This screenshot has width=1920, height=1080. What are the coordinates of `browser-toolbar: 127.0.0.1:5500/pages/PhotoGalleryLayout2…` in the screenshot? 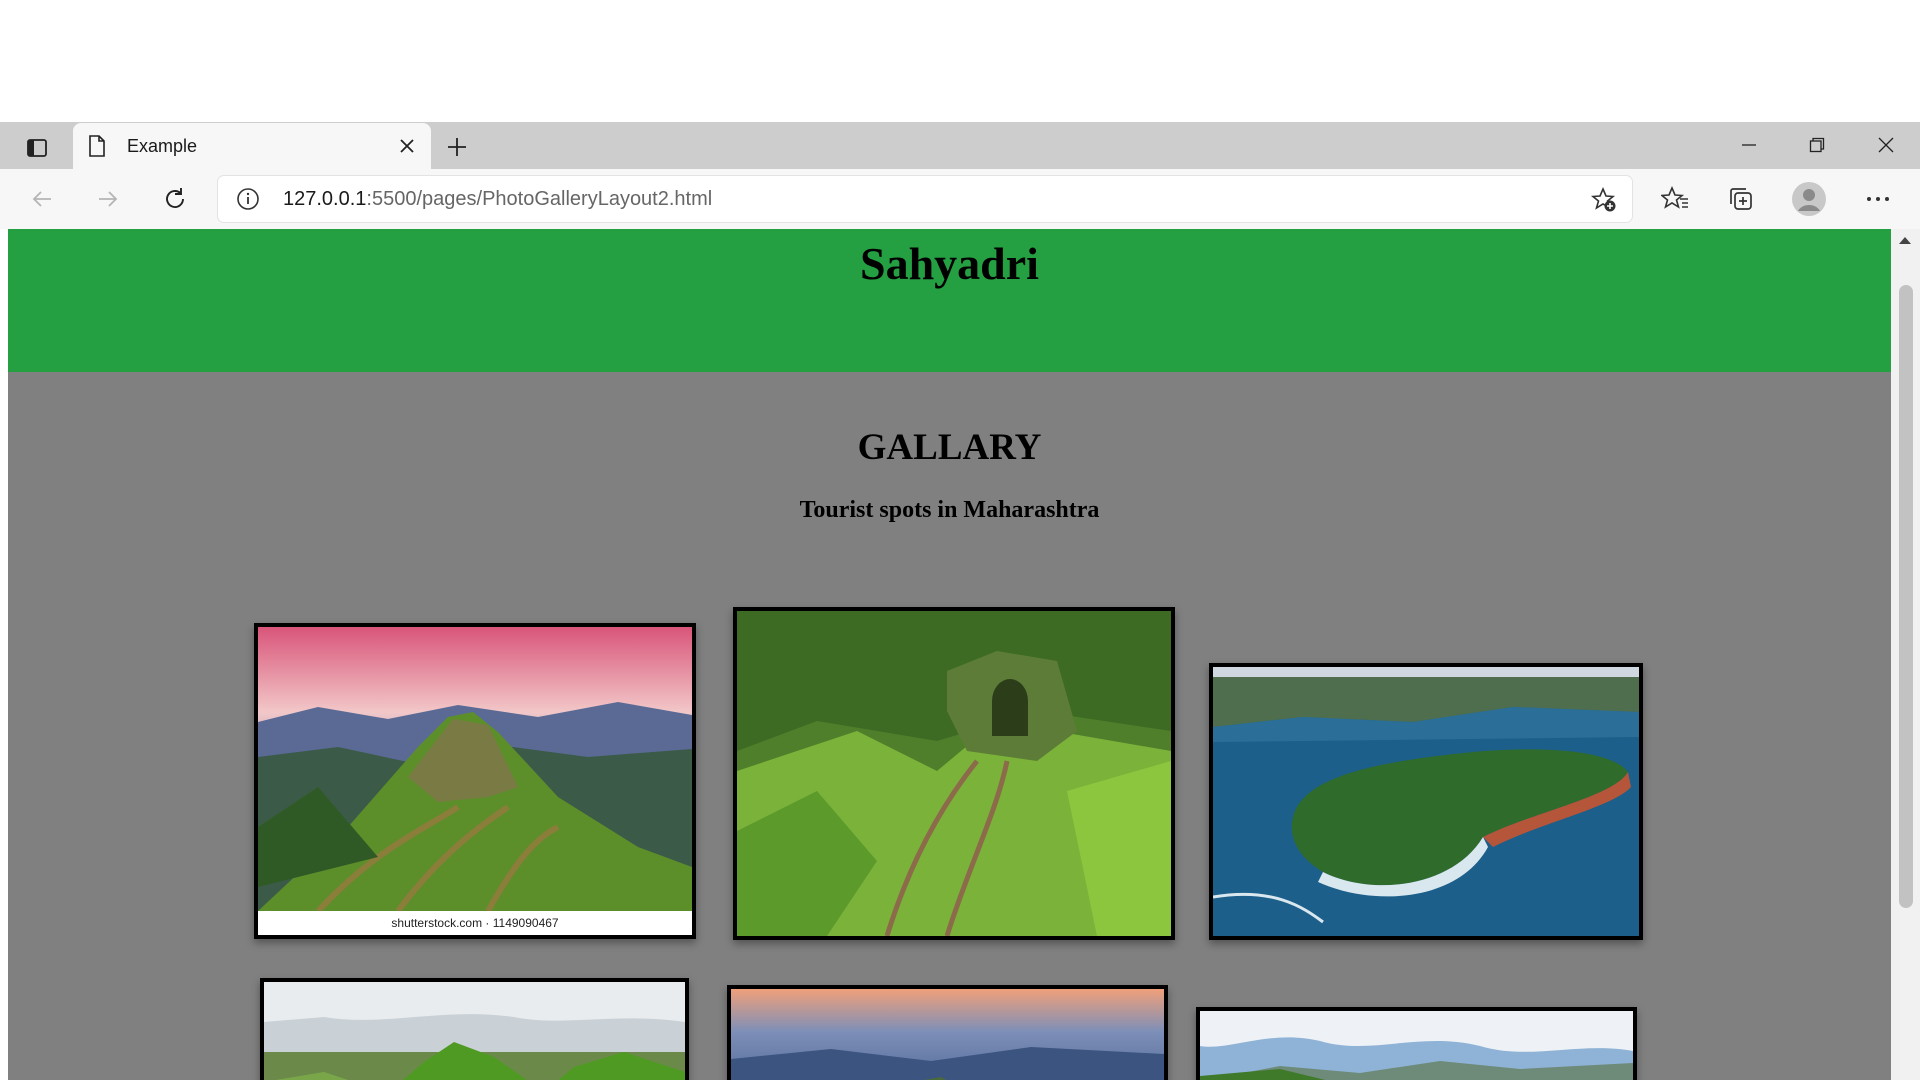 It's located at (960, 199).